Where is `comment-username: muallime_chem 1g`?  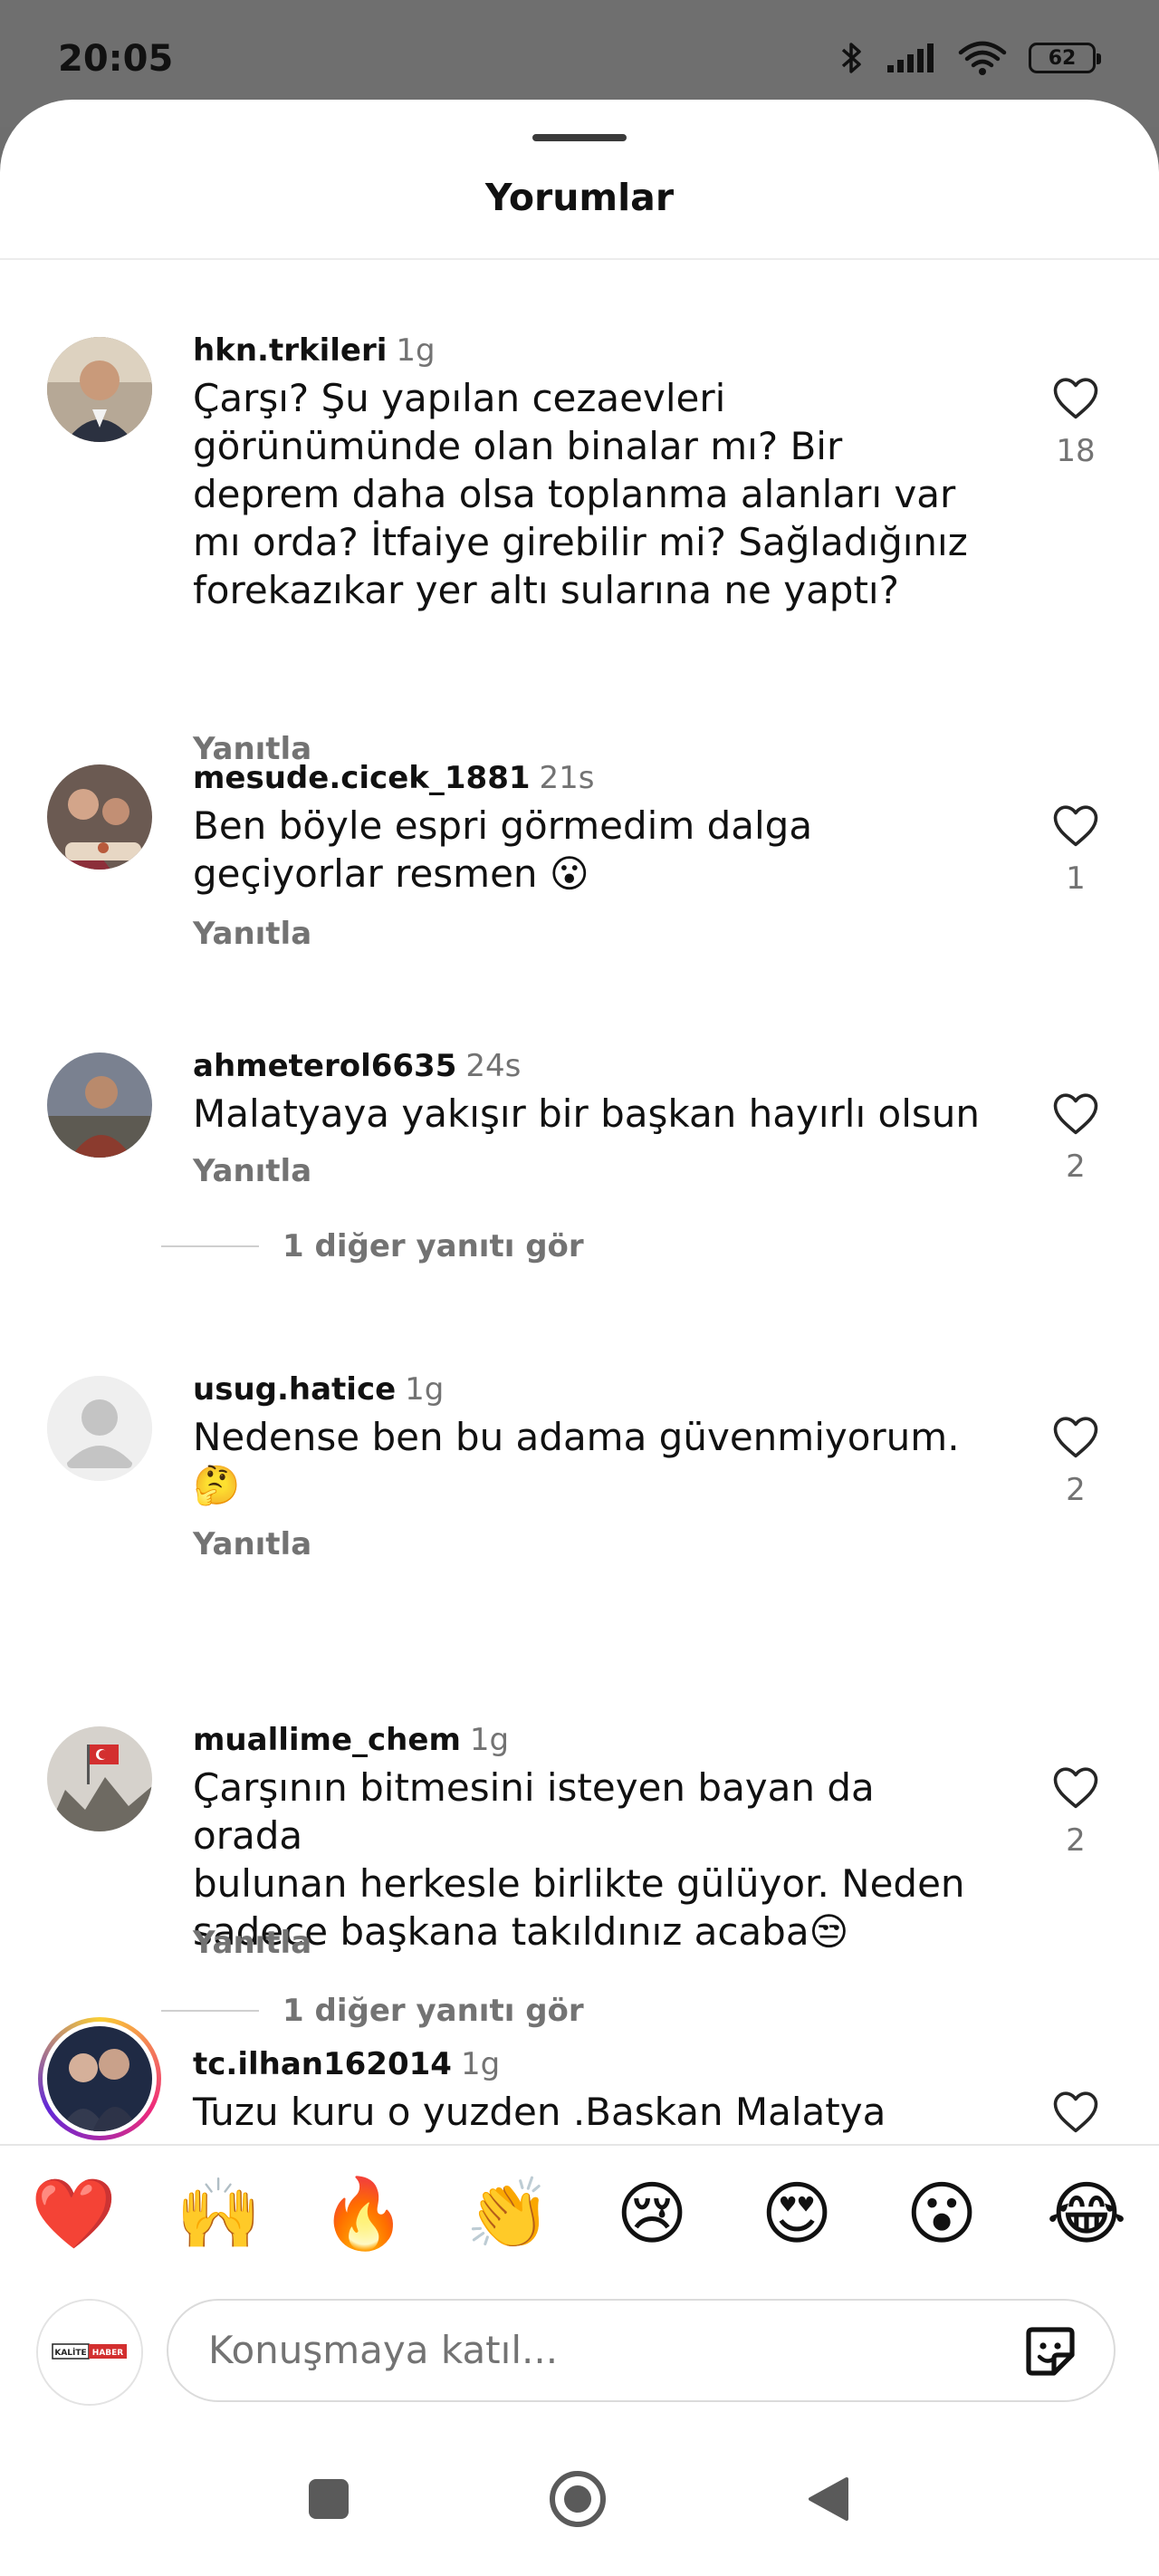 comment-username: muallime_chem 1g is located at coordinates (351, 1740).